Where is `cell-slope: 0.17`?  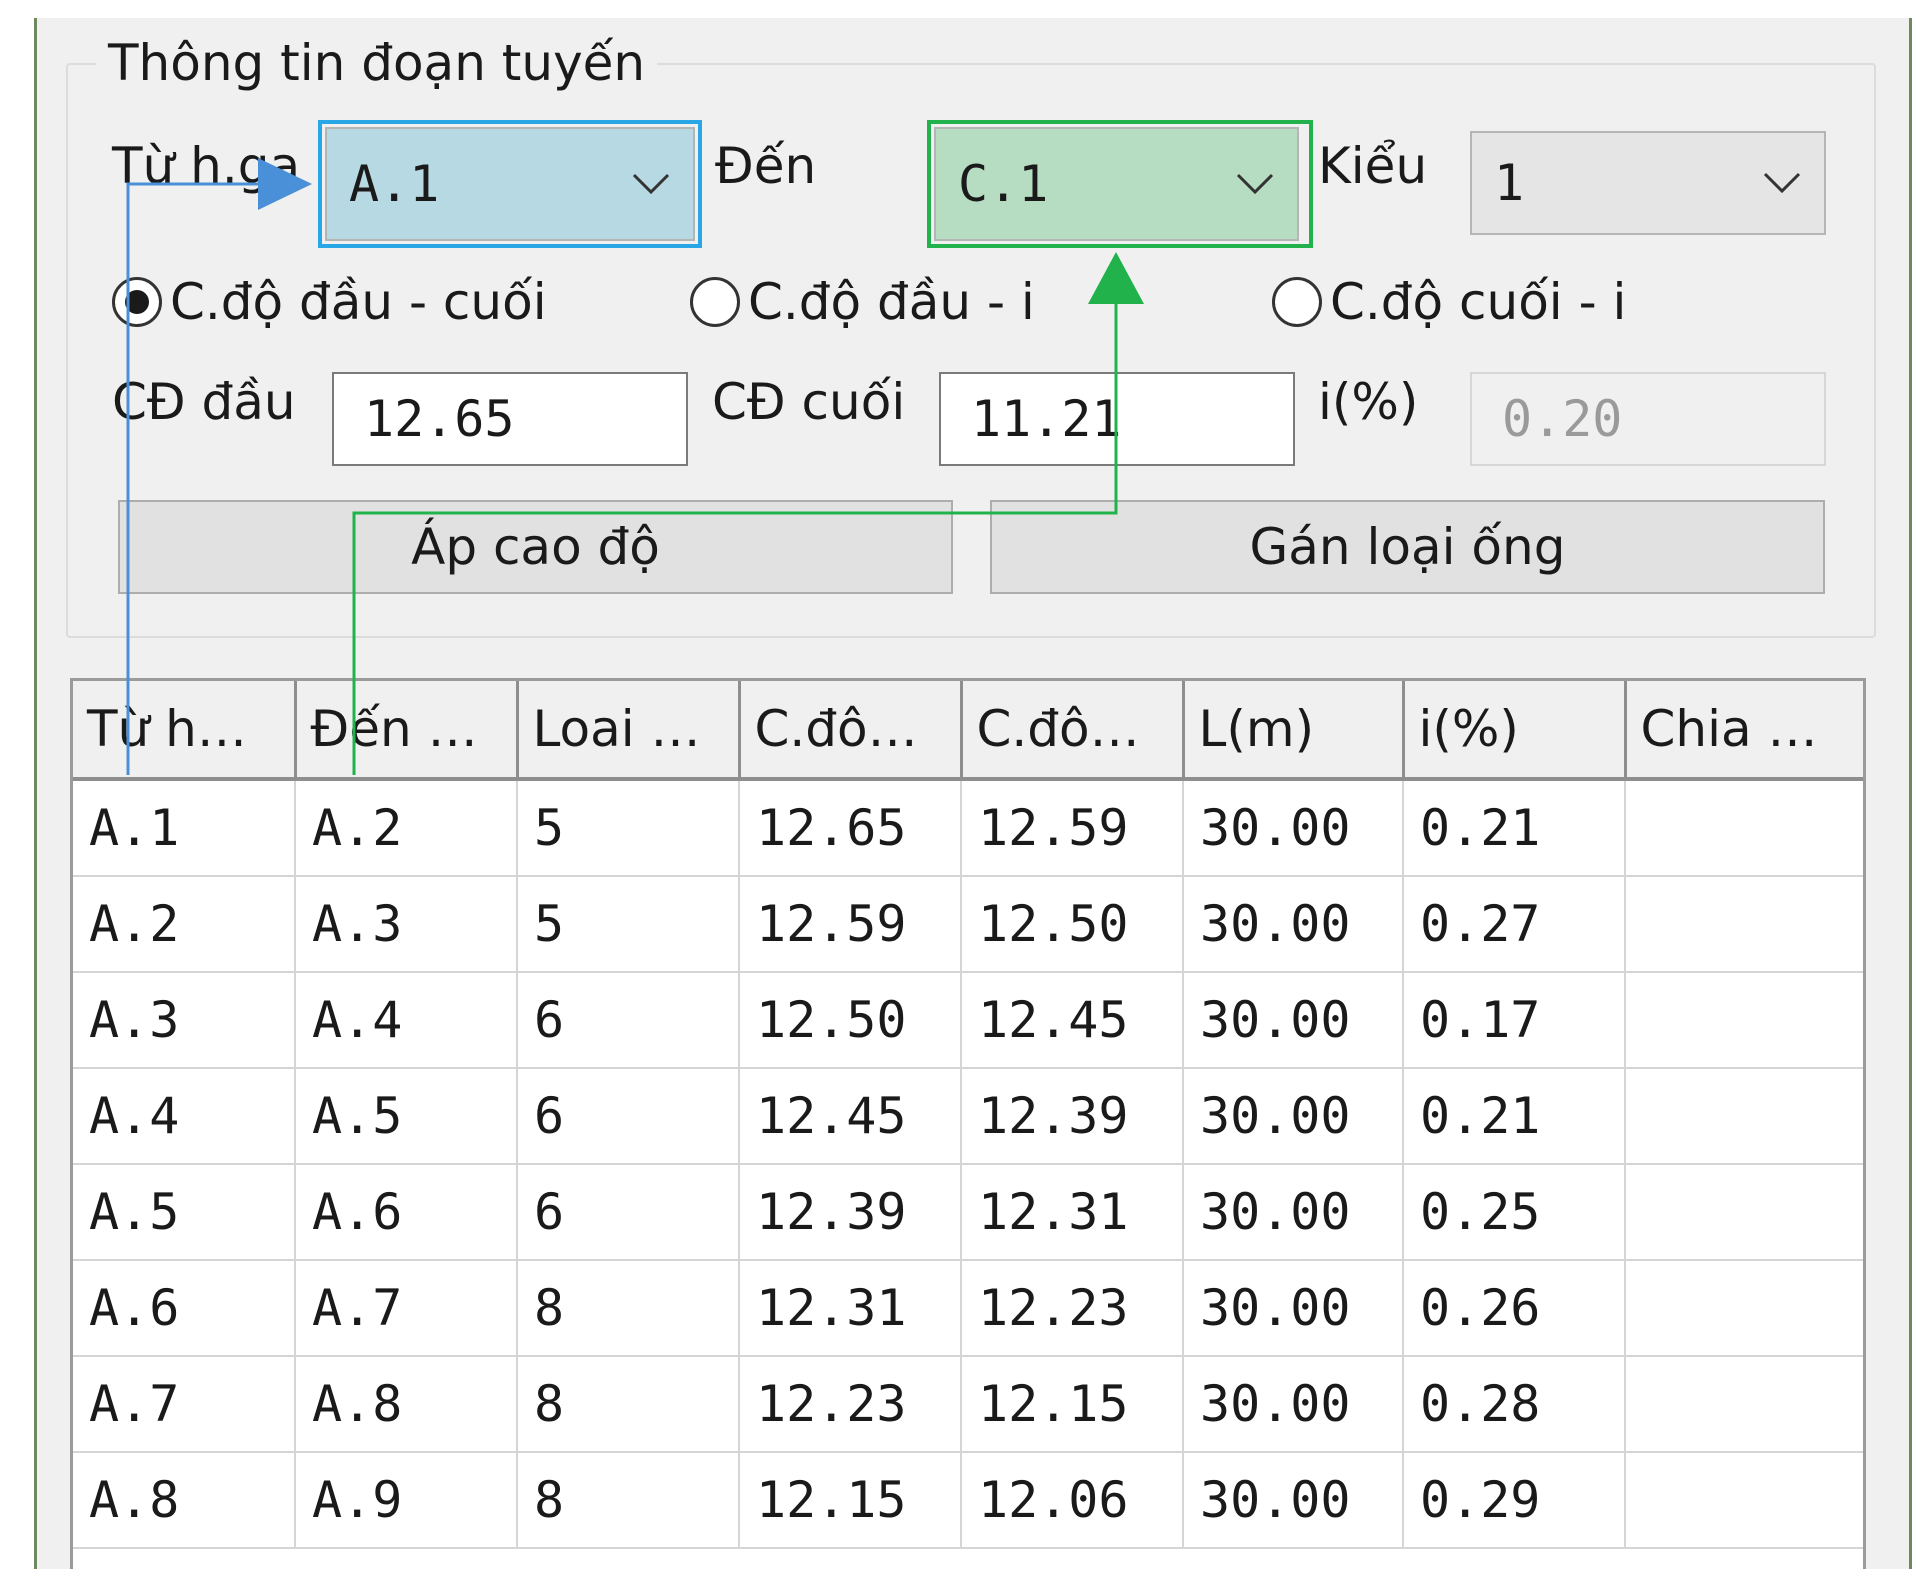
cell-slope: 0.17 is located at coordinates (1514, 1020).